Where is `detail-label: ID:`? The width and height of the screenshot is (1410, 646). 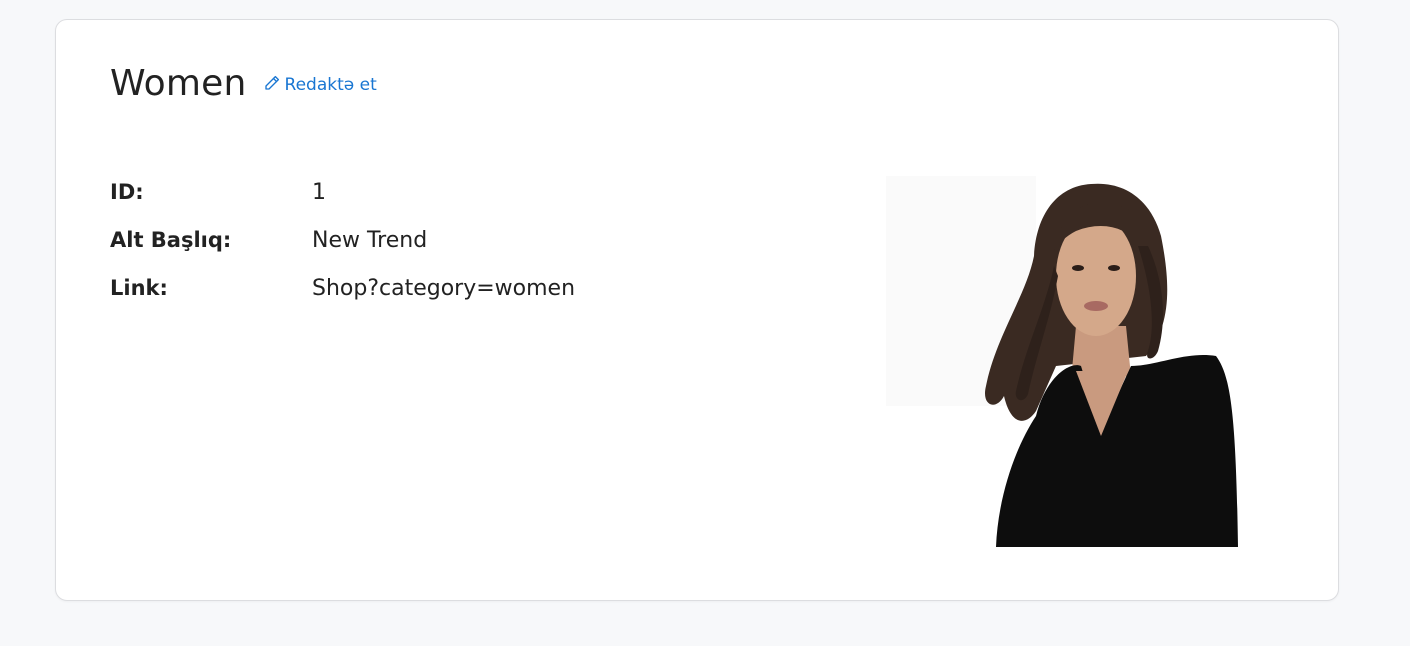 detail-label: ID: is located at coordinates (127, 192).